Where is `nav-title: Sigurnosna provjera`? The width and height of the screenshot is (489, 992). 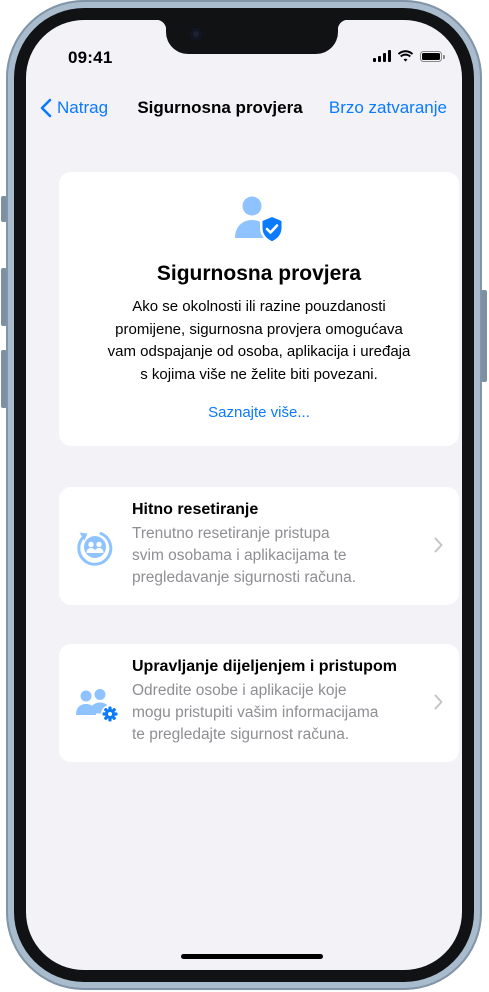
nav-title: Sigurnosna provjera is located at coordinates (220, 107).